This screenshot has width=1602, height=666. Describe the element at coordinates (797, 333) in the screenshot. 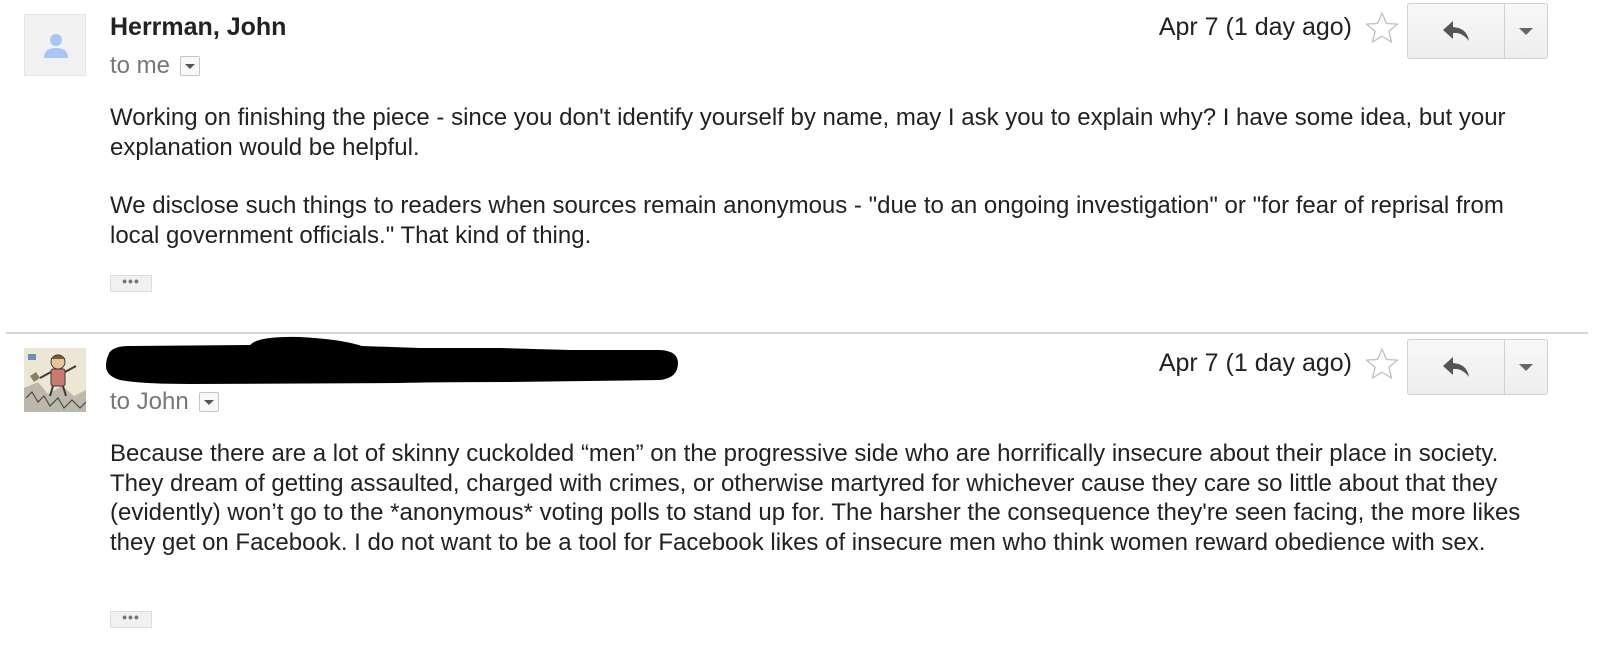

I see `message-divider` at that location.